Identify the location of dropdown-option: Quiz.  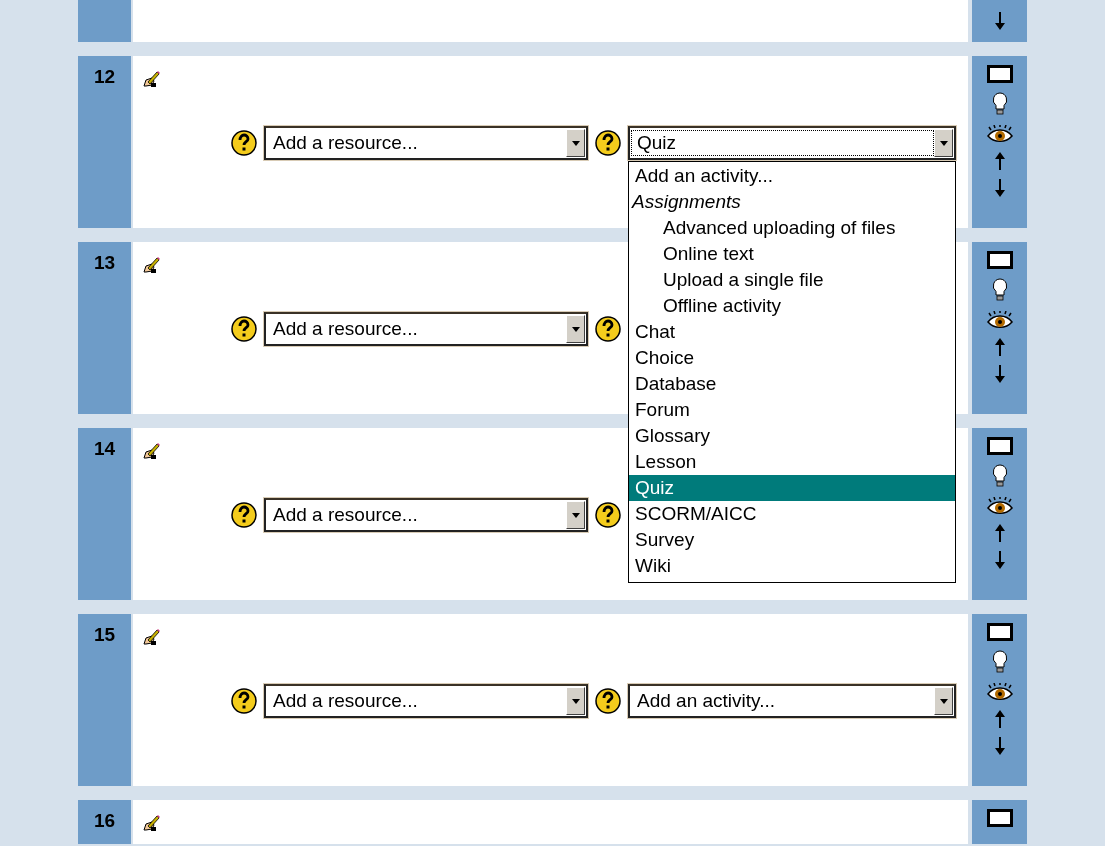
(792, 488).